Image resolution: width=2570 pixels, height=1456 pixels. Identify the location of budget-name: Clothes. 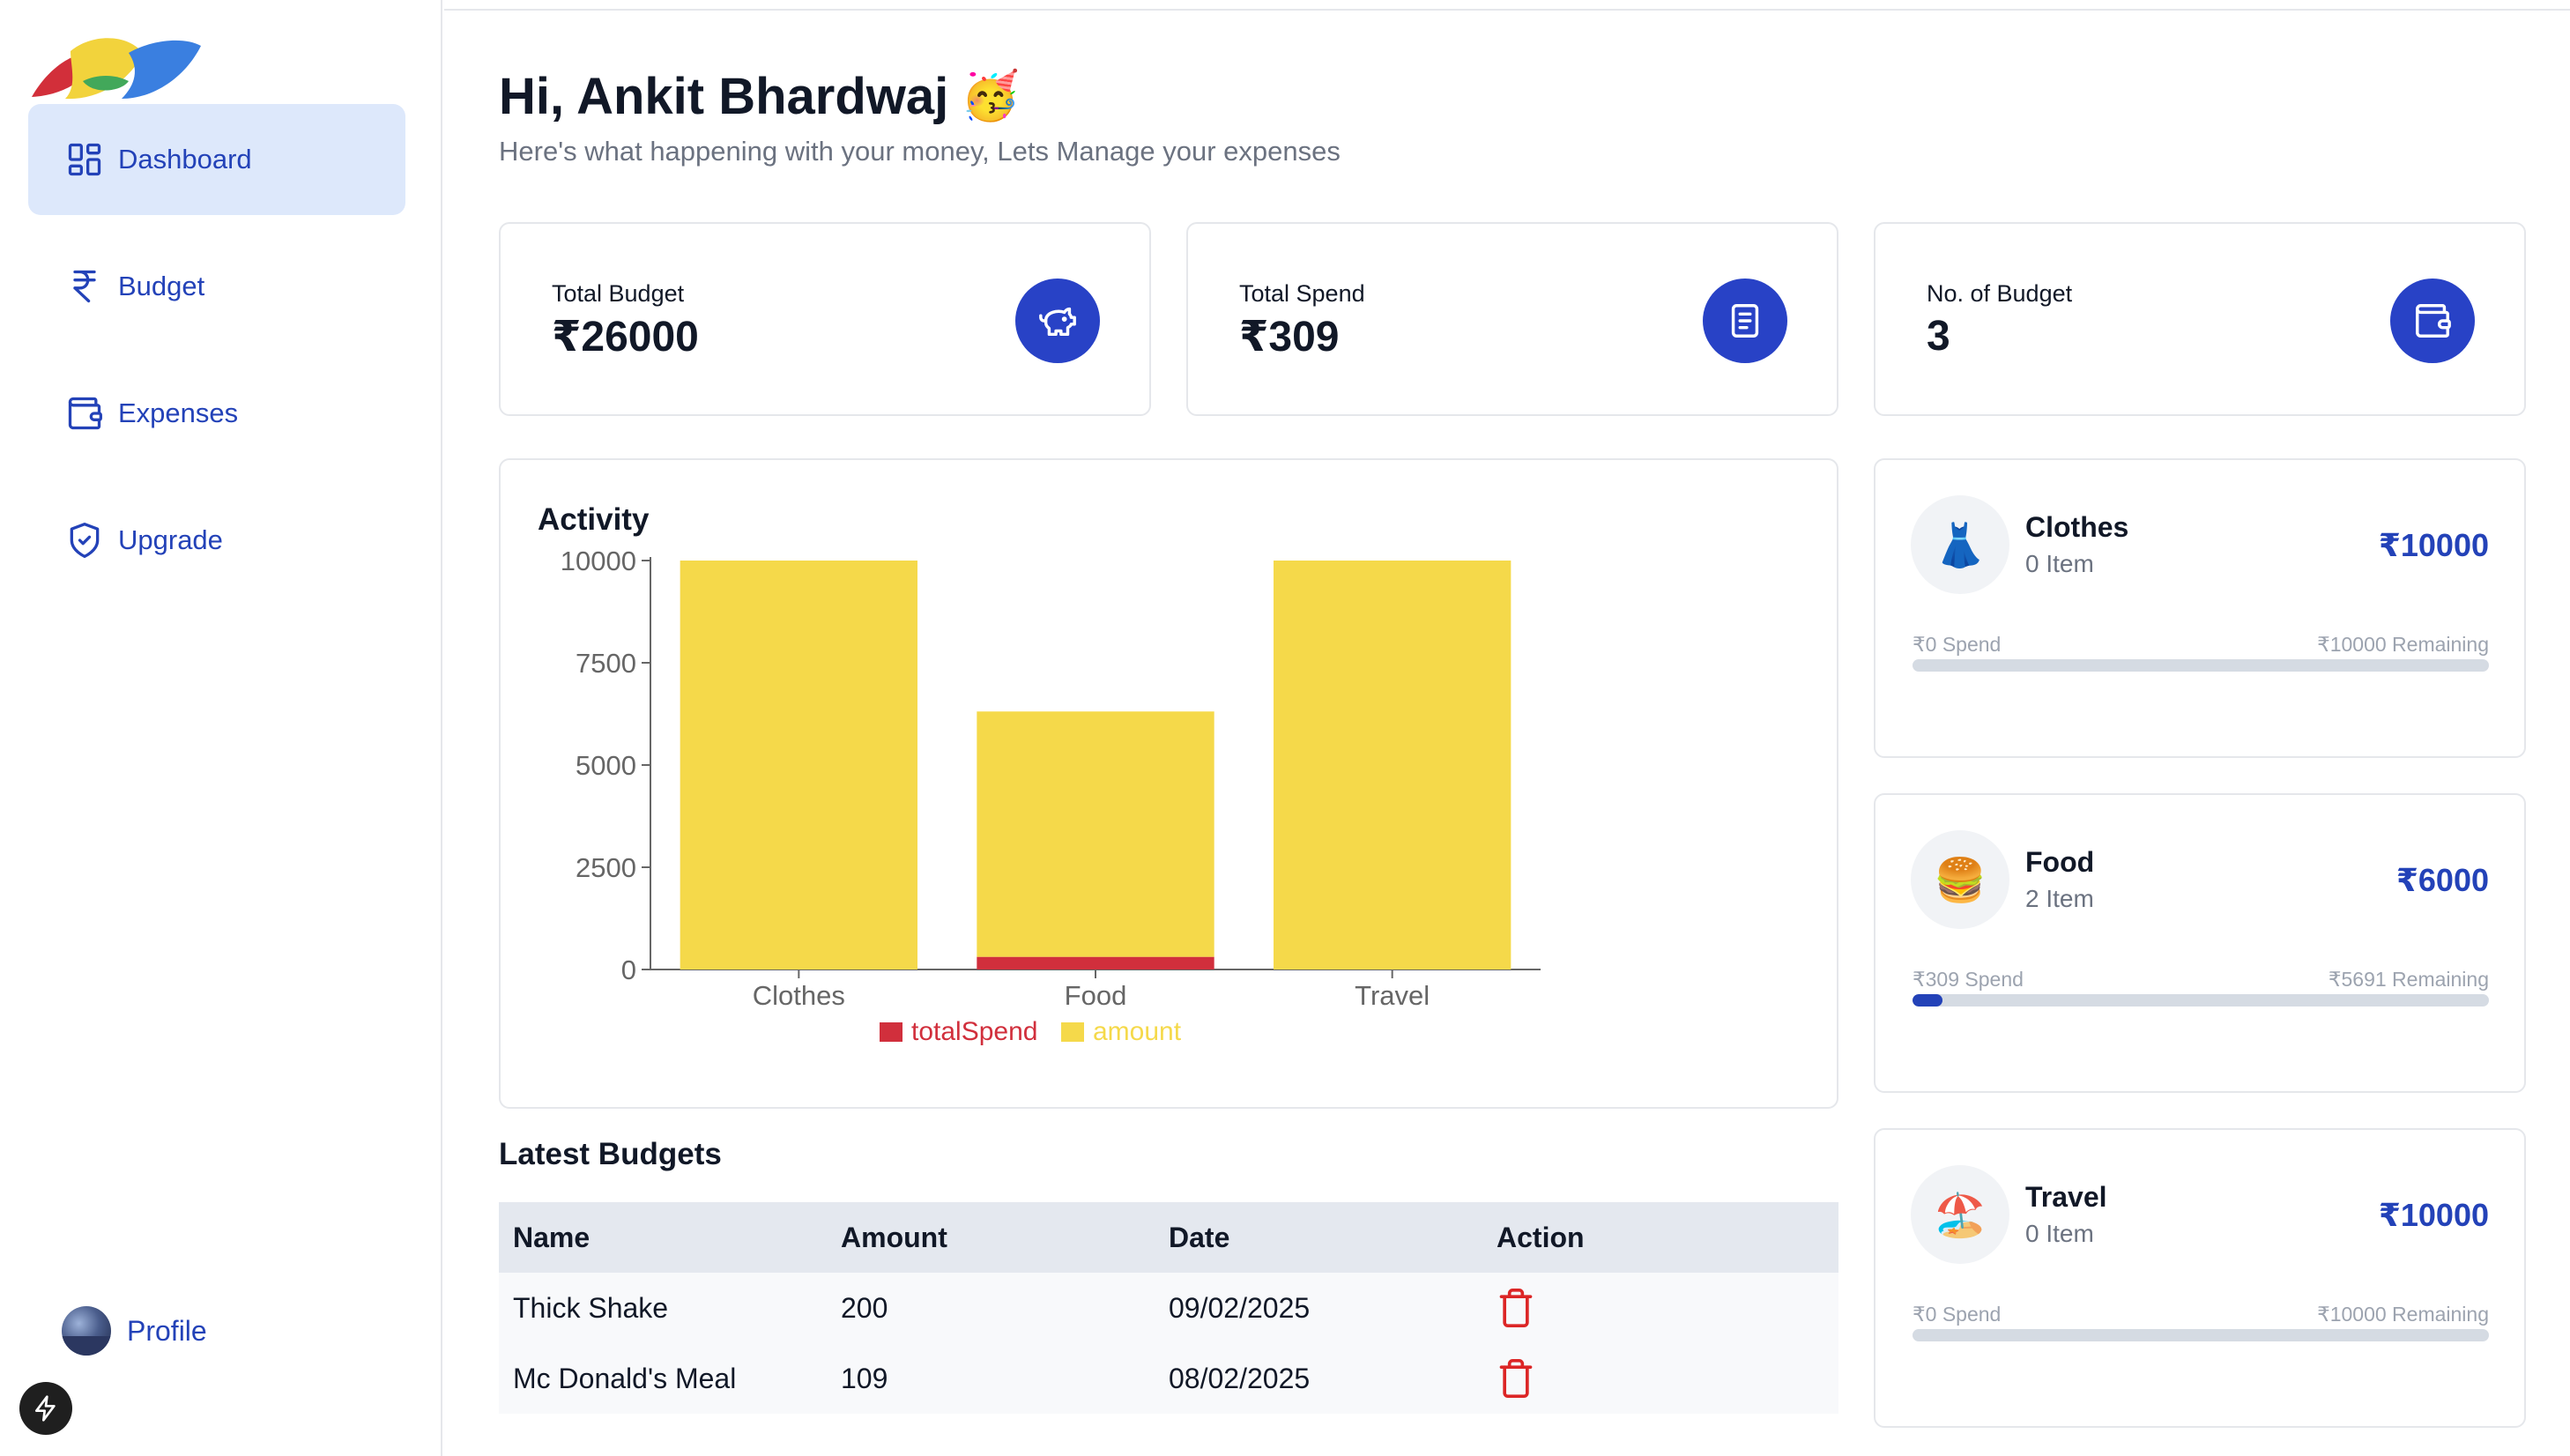
(2077, 527).